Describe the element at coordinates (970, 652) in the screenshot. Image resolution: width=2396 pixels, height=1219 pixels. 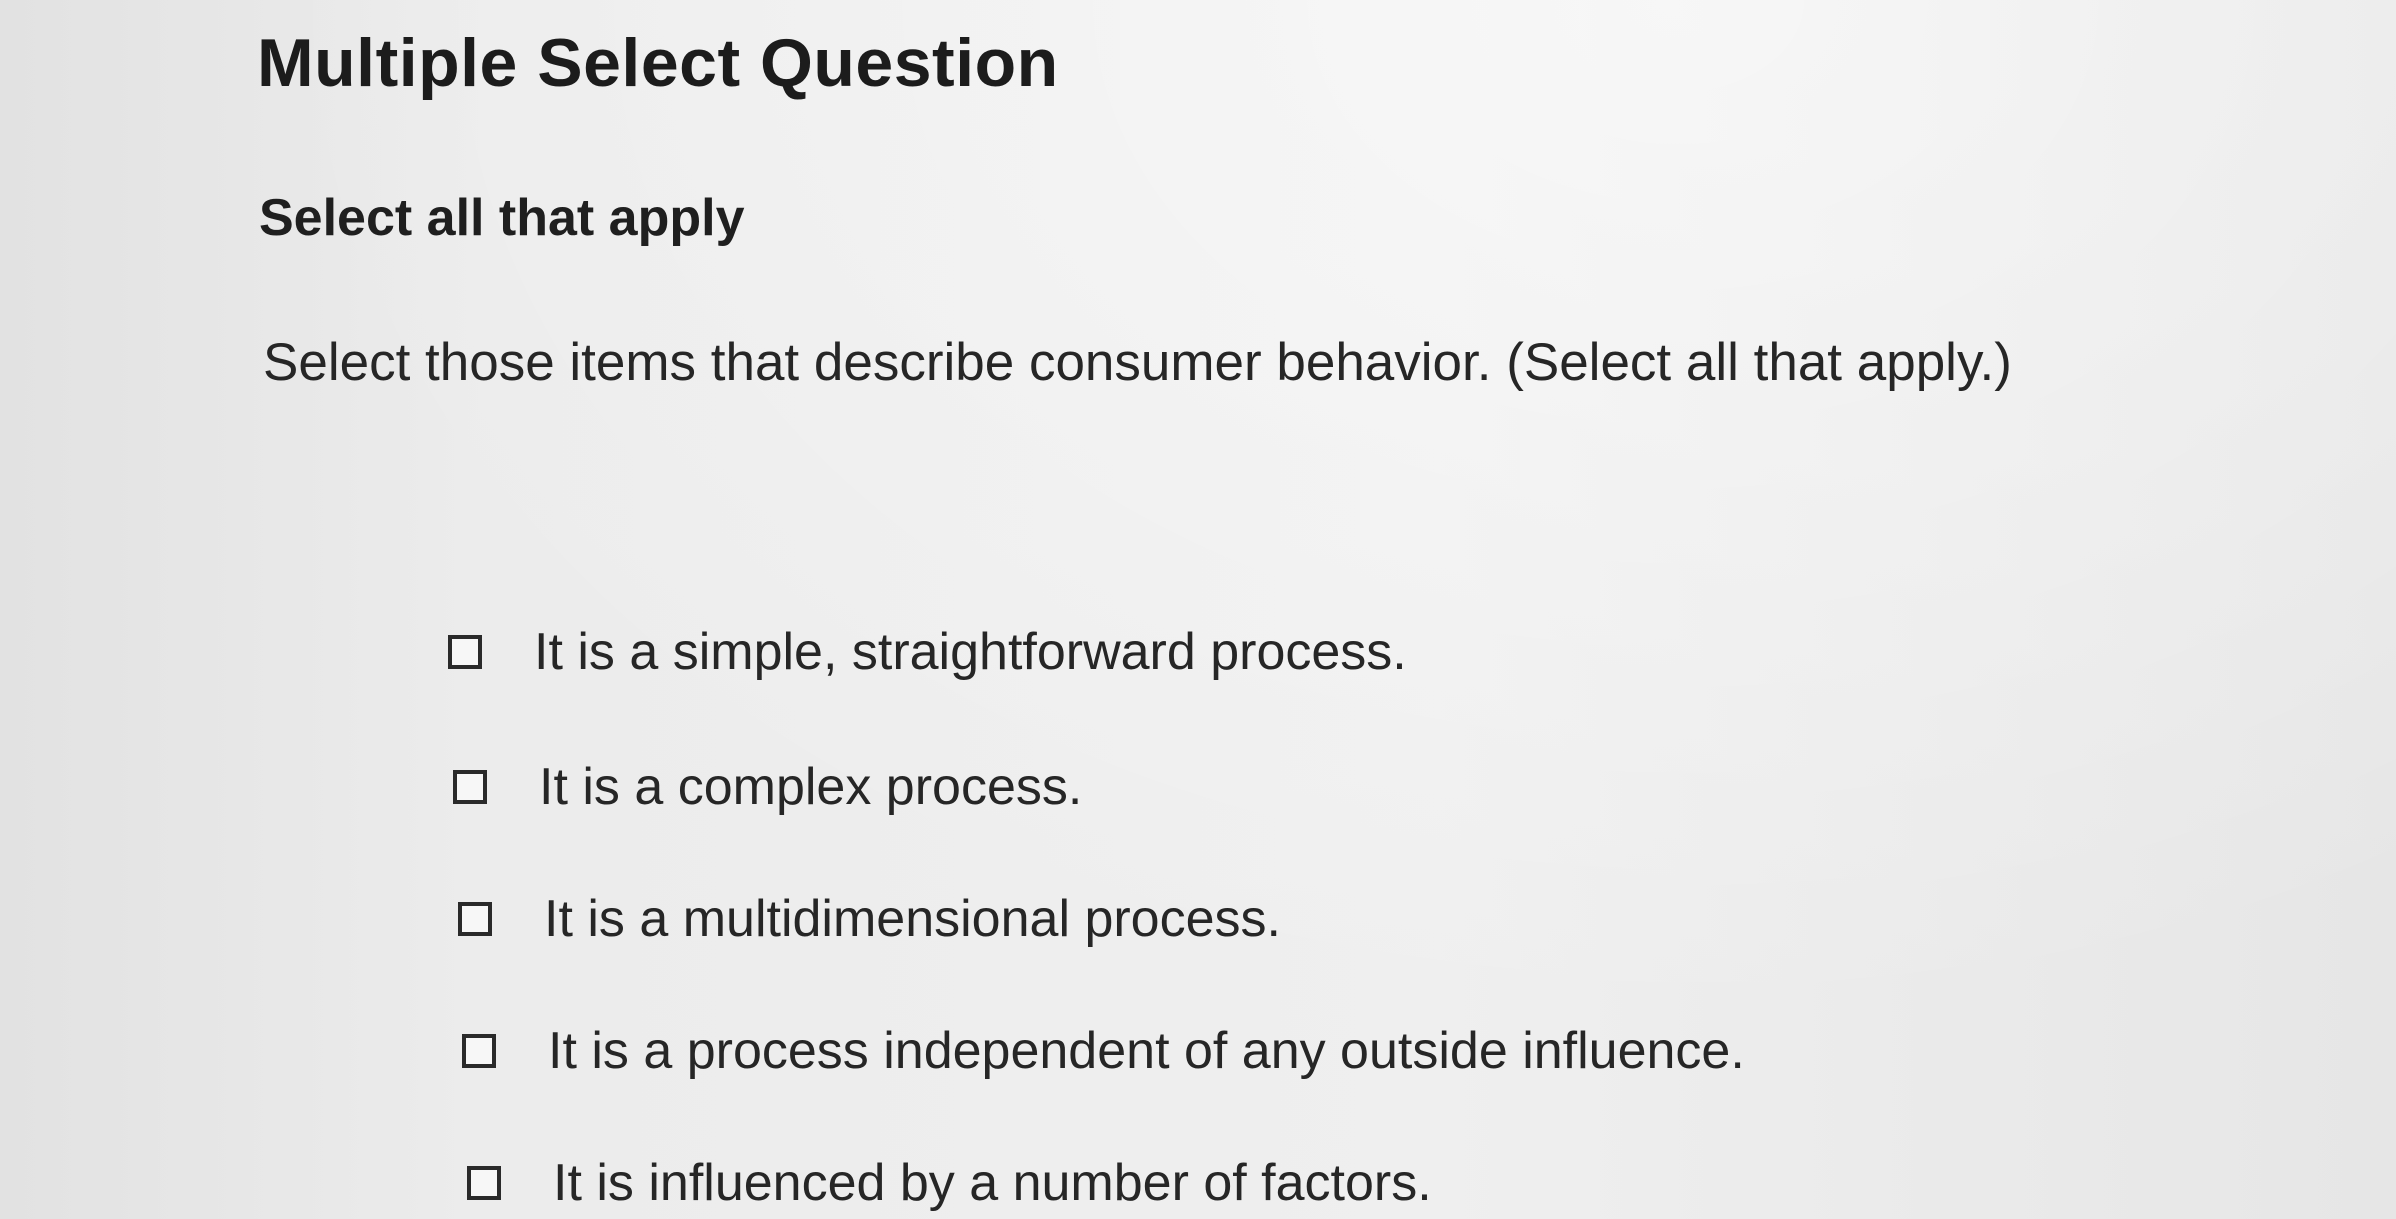
I see `option-label: It is a simple, straightforward process.` at that location.